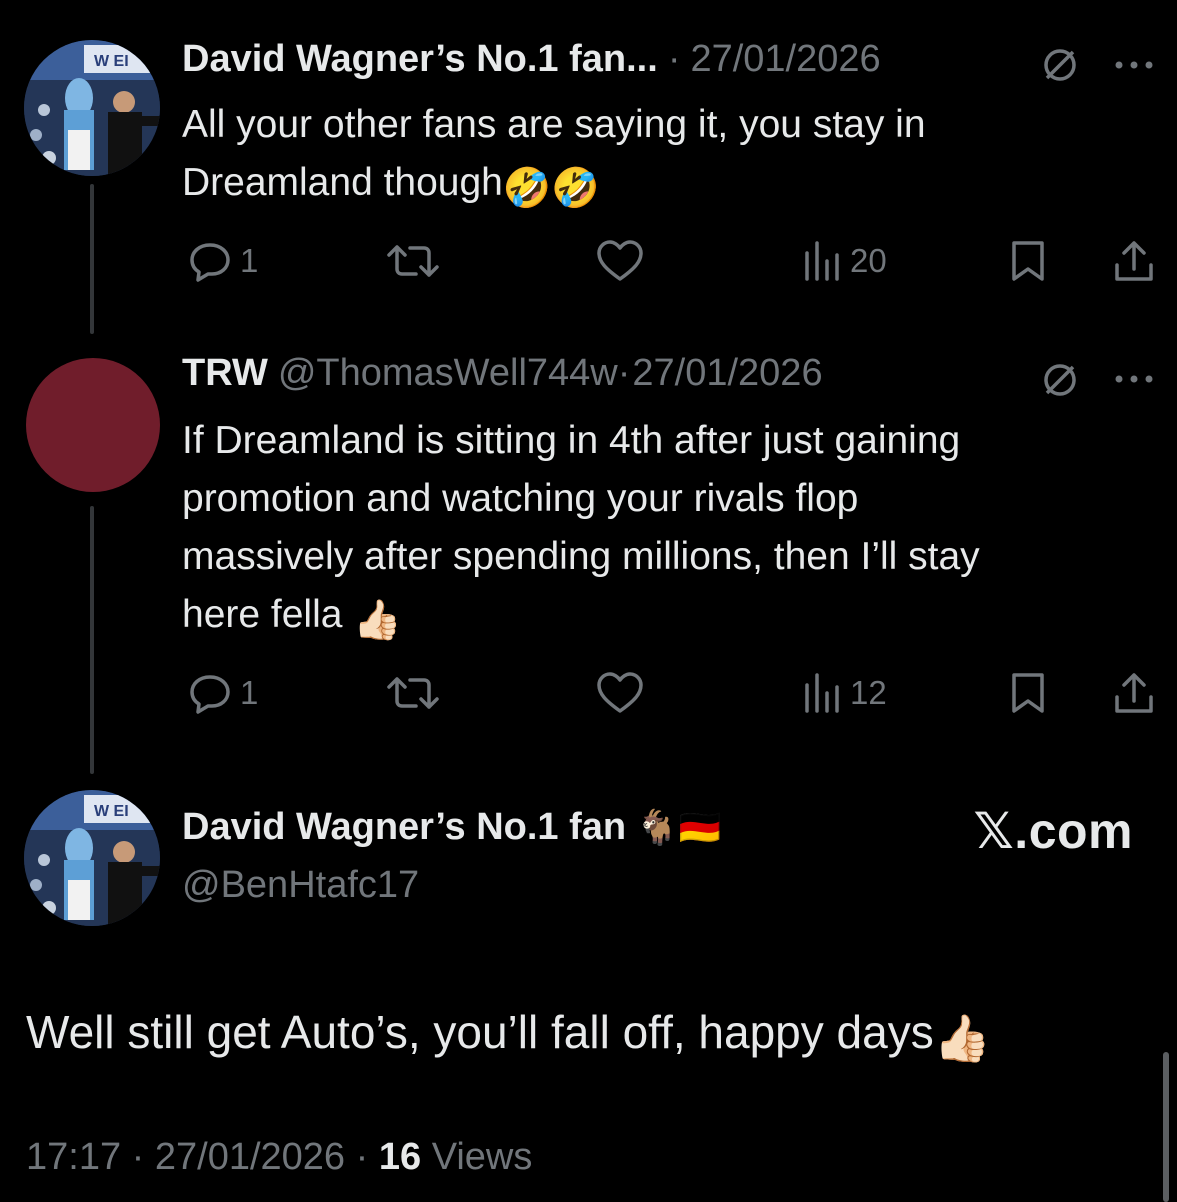 The height and width of the screenshot is (1202, 1177). Describe the element at coordinates (551, 188) in the screenshot. I see `laughing-emoji-icon: 🤣🤣` at that location.